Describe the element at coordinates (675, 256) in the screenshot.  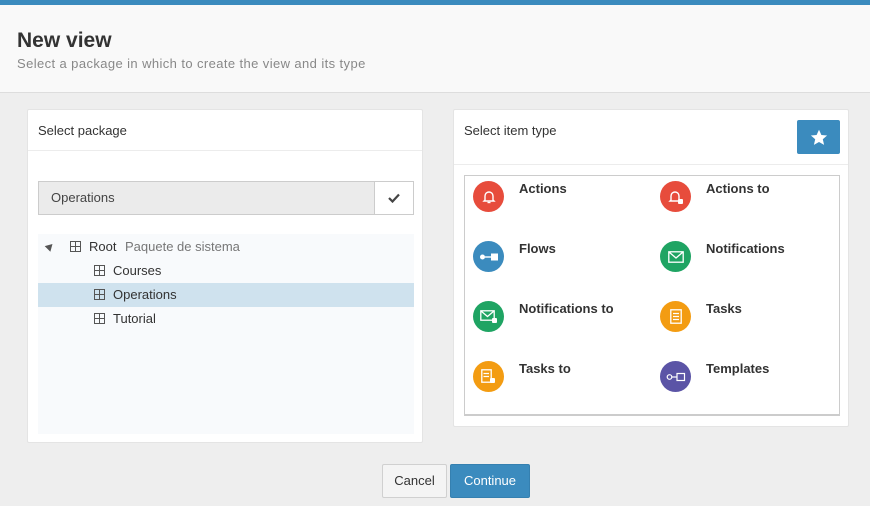
I see `envelope-icon` at that location.